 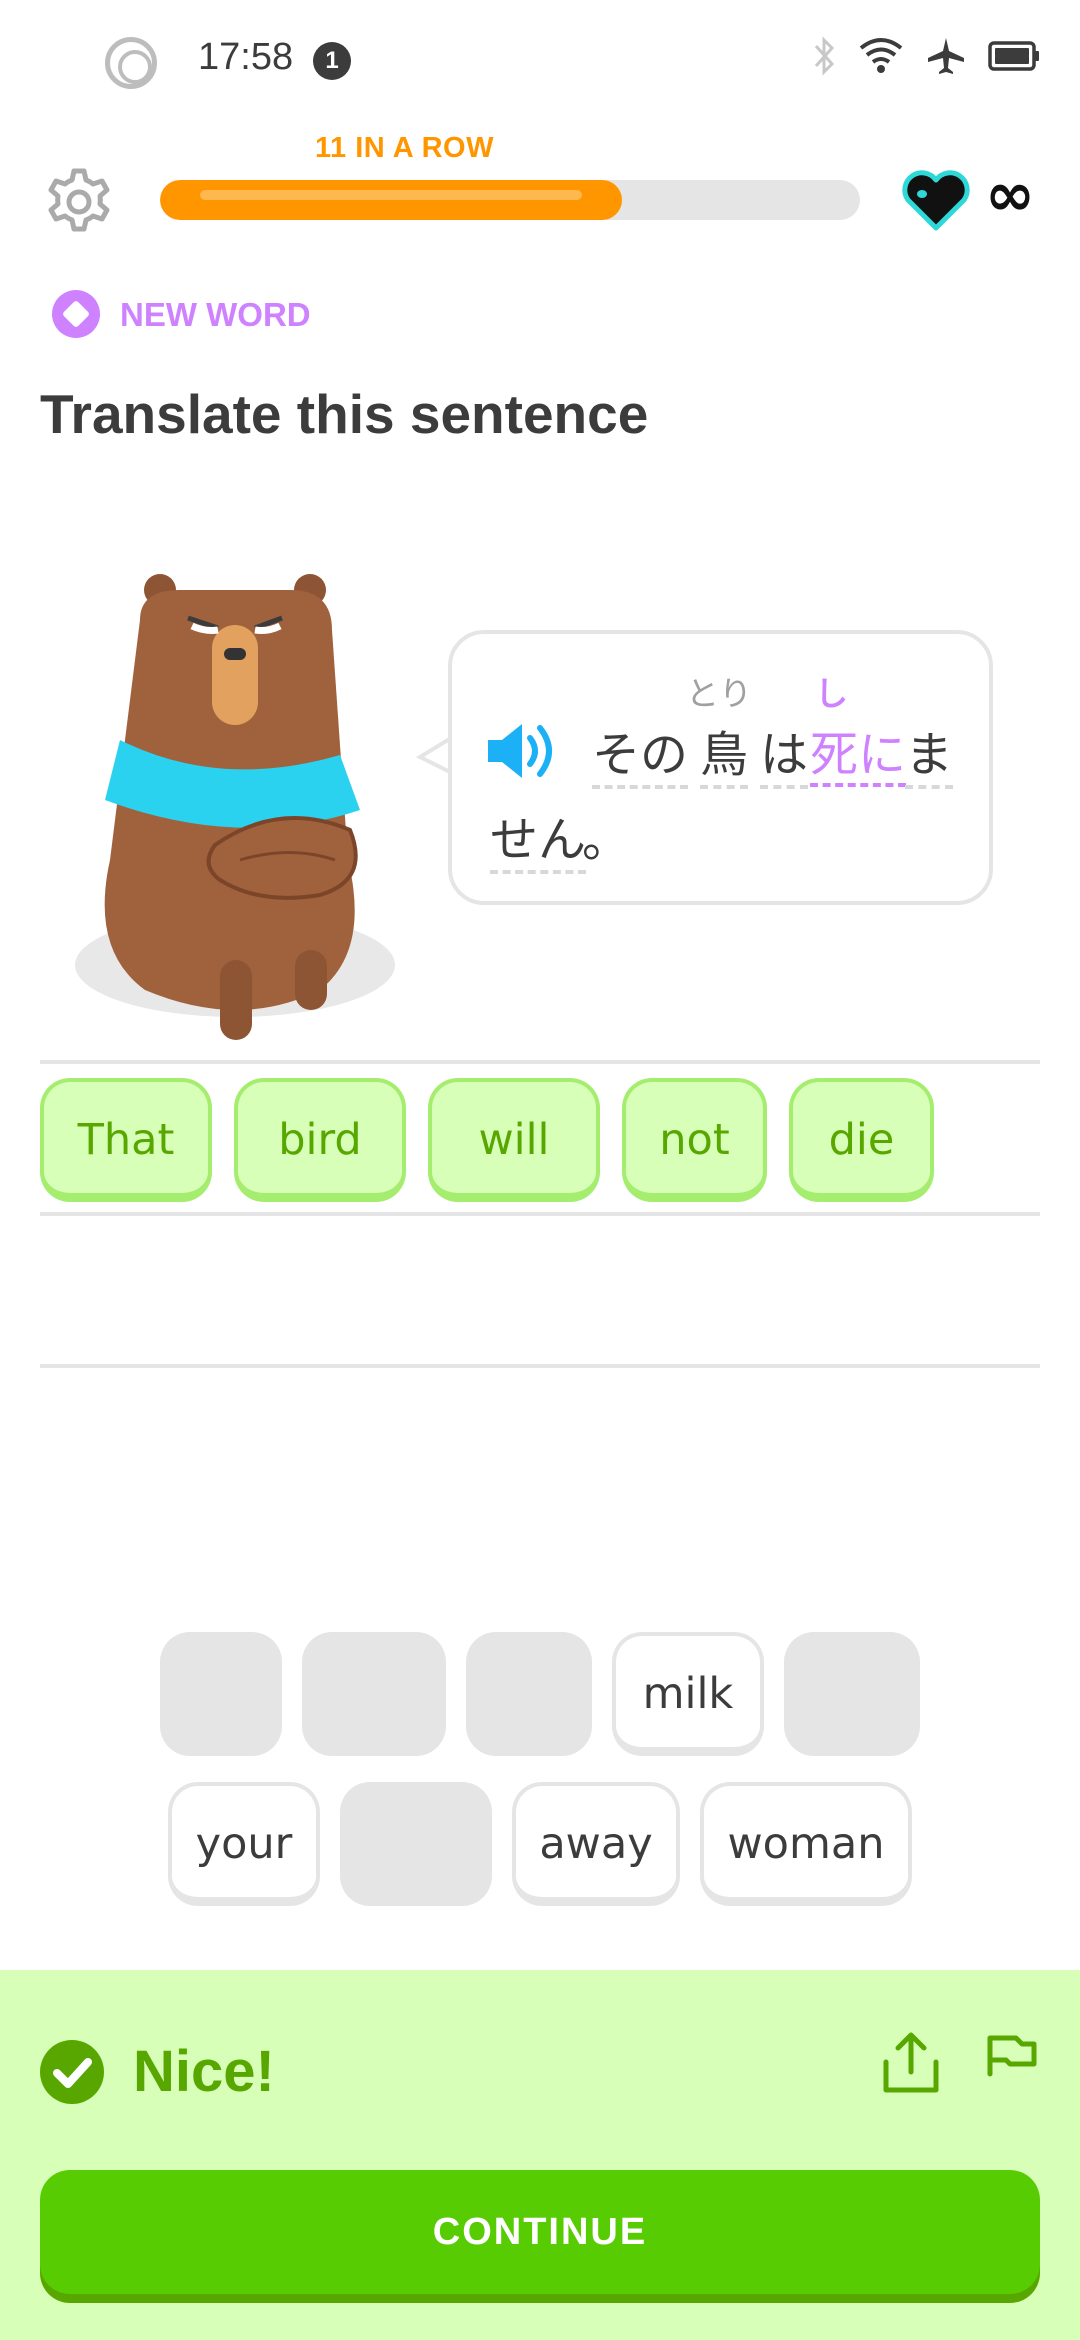 What do you see at coordinates (246, 57) in the screenshot?
I see `status-time: 17:58` at bounding box center [246, 57].